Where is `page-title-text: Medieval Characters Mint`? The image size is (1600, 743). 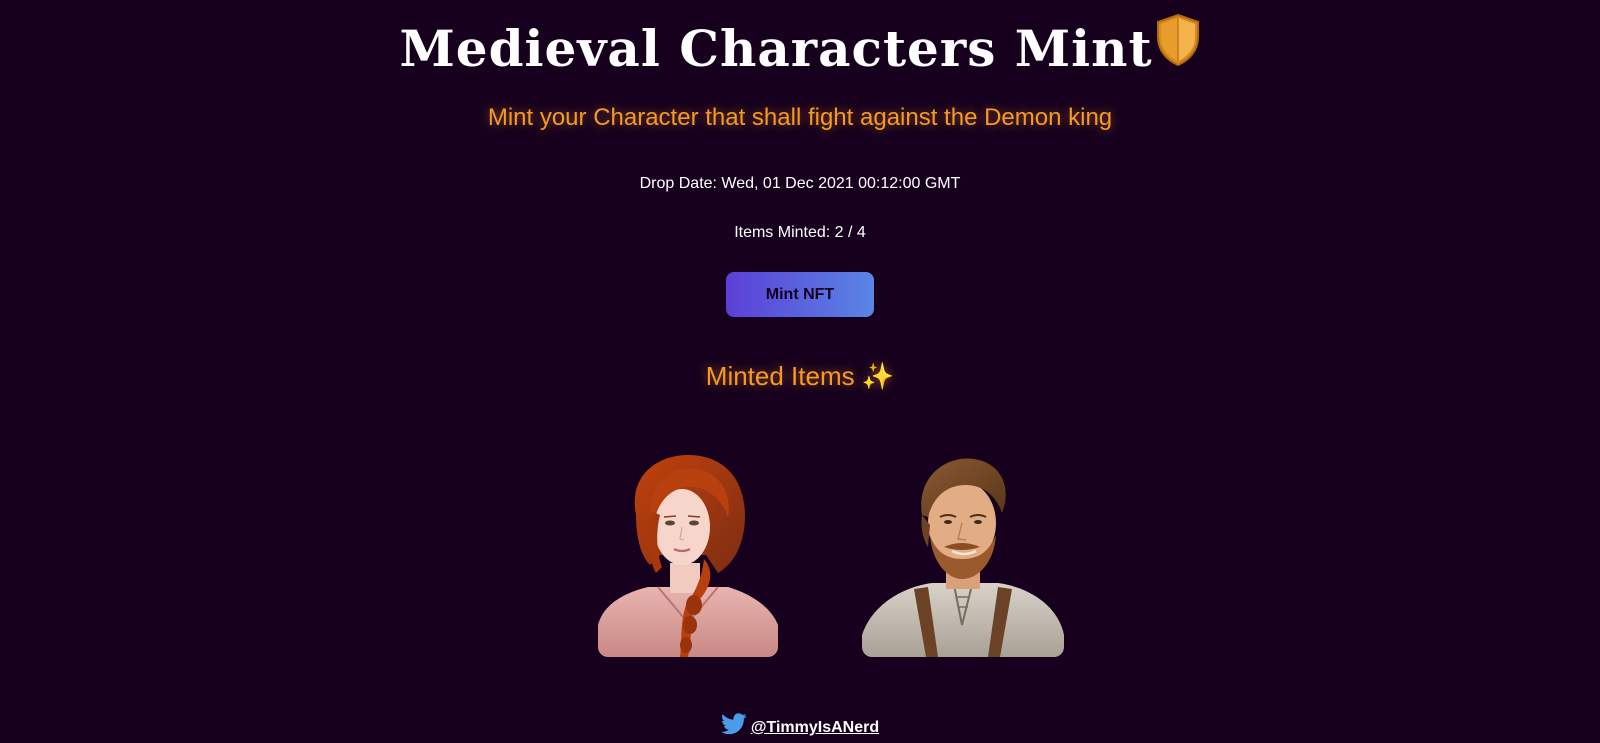
page-title-text: Medieval Characters Mint is located at coordinates (776, 48).